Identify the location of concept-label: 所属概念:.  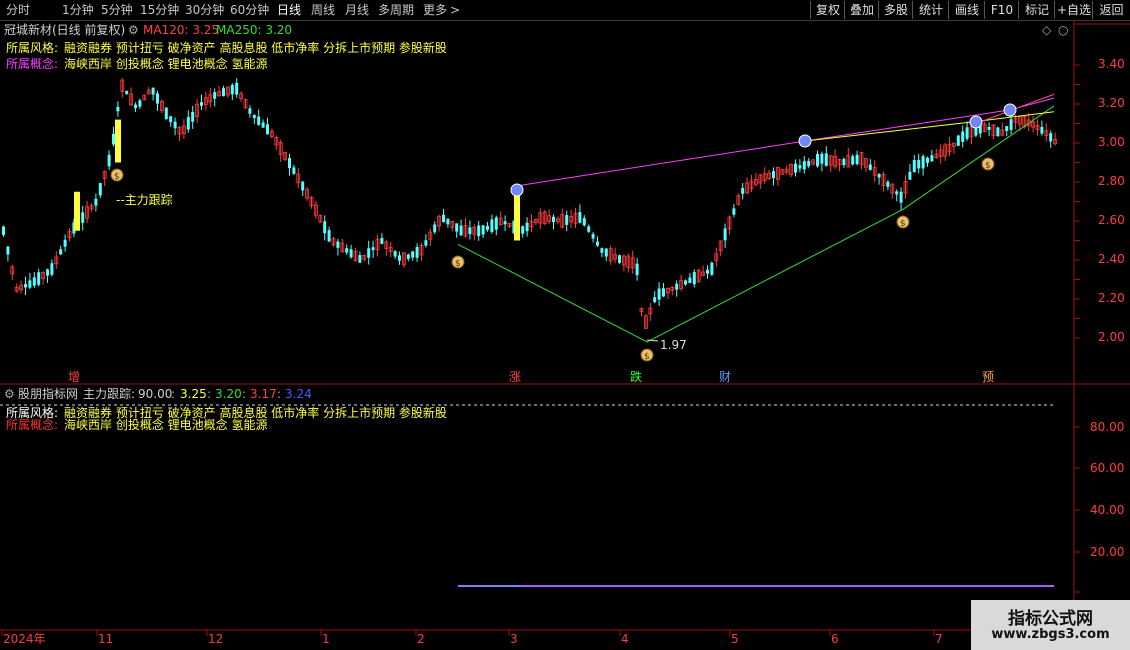
(32, 64).